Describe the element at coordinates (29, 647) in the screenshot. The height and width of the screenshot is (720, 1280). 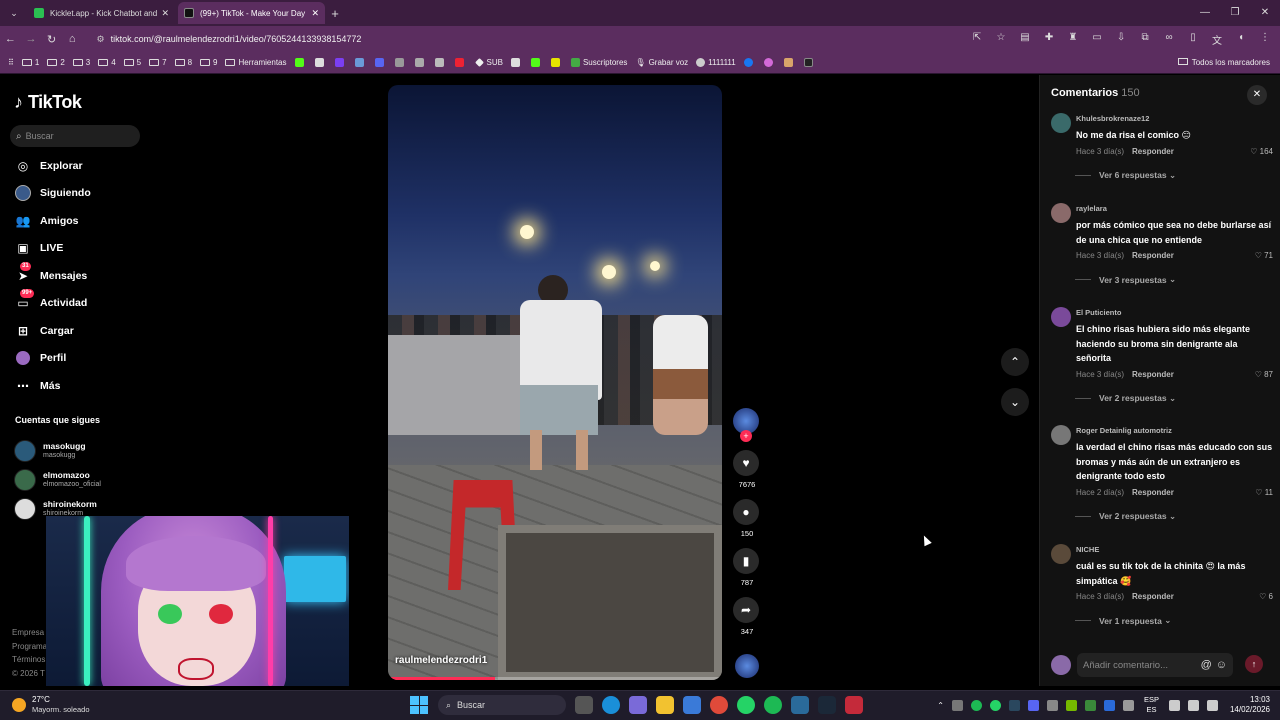
I see `footer-link: Programa` at that location.